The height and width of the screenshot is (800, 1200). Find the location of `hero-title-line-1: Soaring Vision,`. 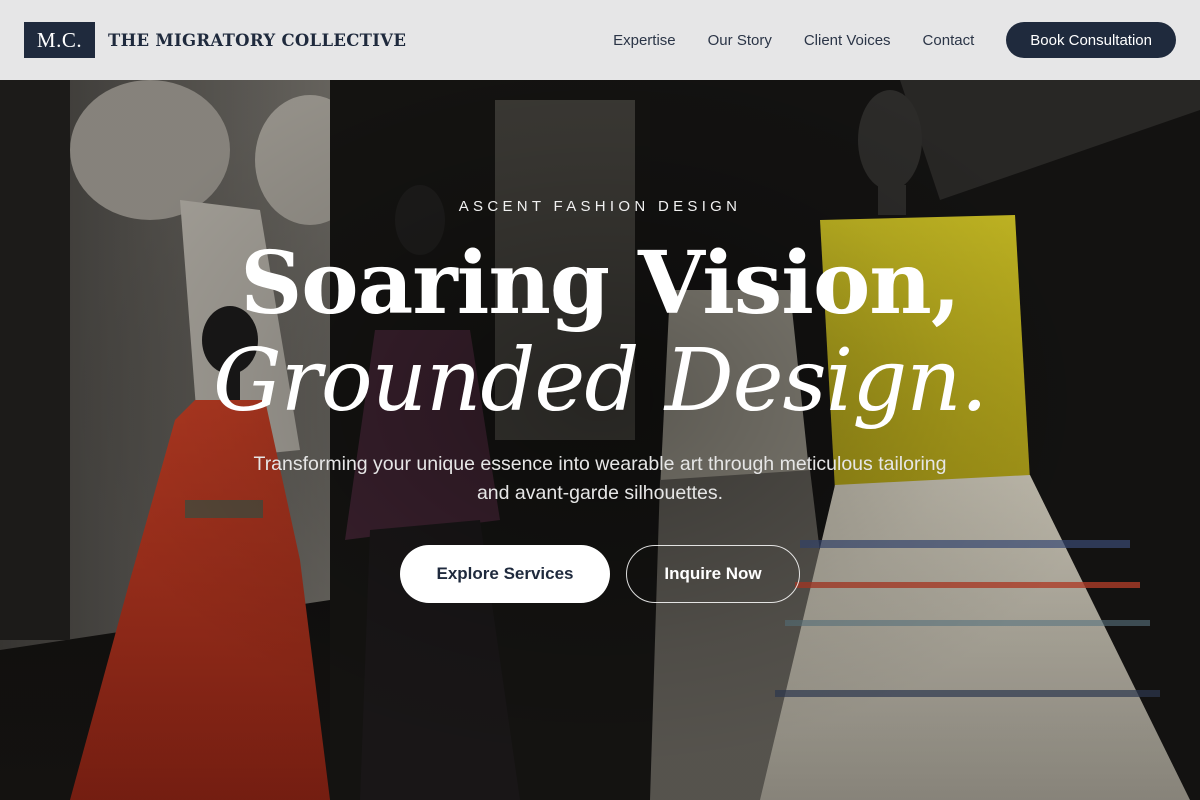

hero-title-line-1: Soaring Vision, is located at coordinates (600, 283).